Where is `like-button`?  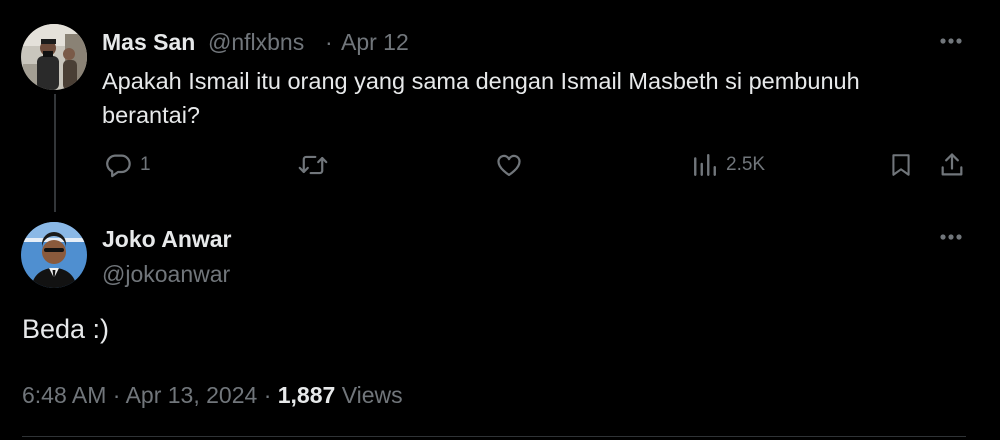 like-button is located at coordinates (509, 165).